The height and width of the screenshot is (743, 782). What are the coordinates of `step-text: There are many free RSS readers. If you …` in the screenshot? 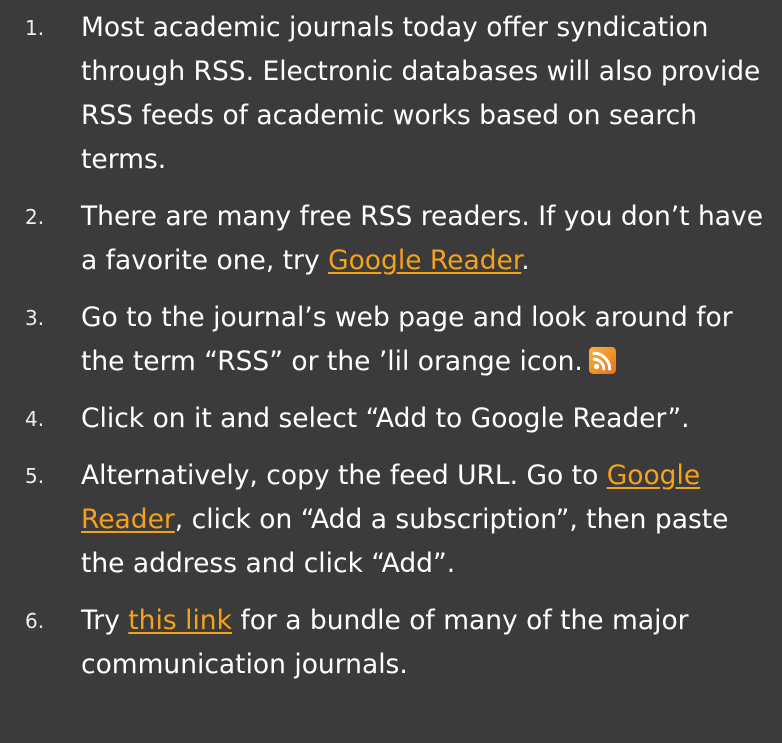 It's located at (425, 239).